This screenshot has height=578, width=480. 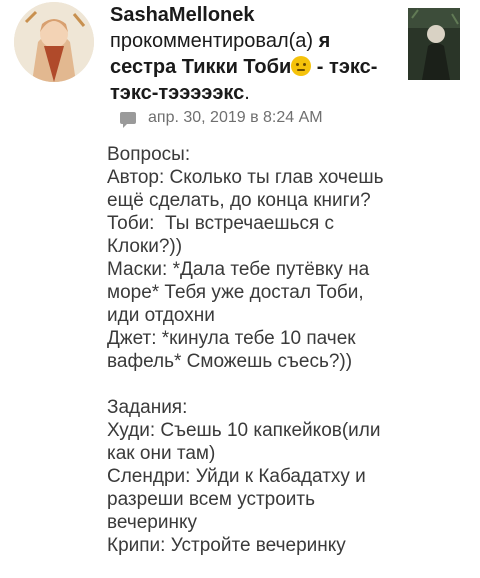 I want to click on title-period: ., so click(x=247, y=93).